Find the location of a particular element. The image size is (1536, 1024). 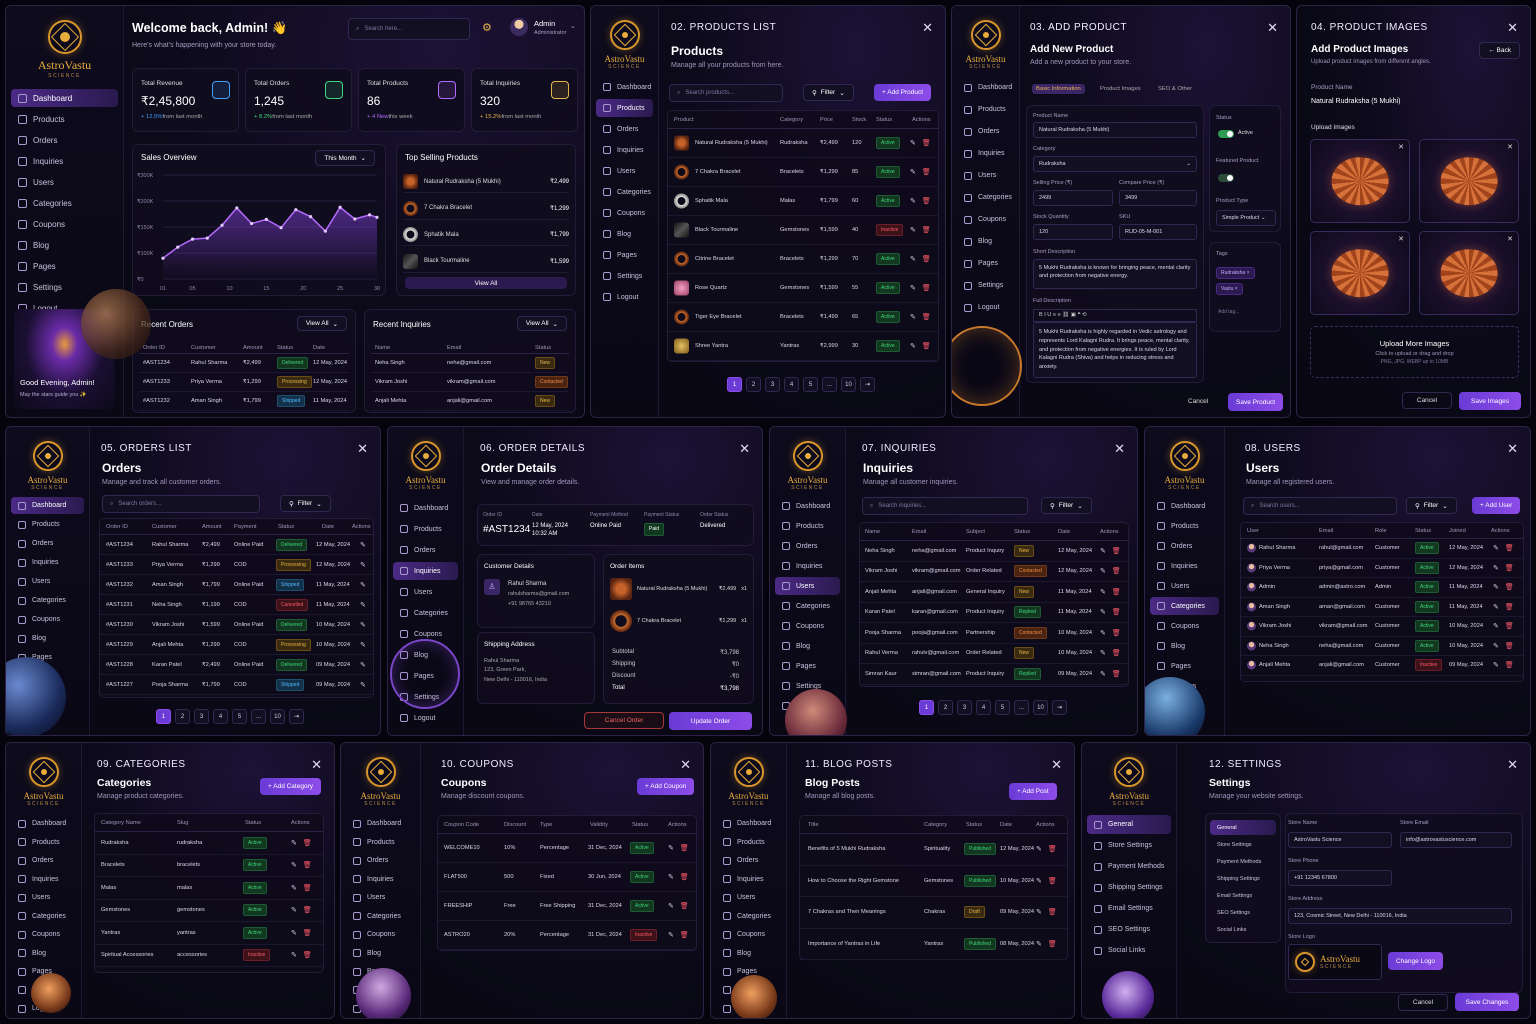

back-button: ← Back is located at coordinates (1499, 50).